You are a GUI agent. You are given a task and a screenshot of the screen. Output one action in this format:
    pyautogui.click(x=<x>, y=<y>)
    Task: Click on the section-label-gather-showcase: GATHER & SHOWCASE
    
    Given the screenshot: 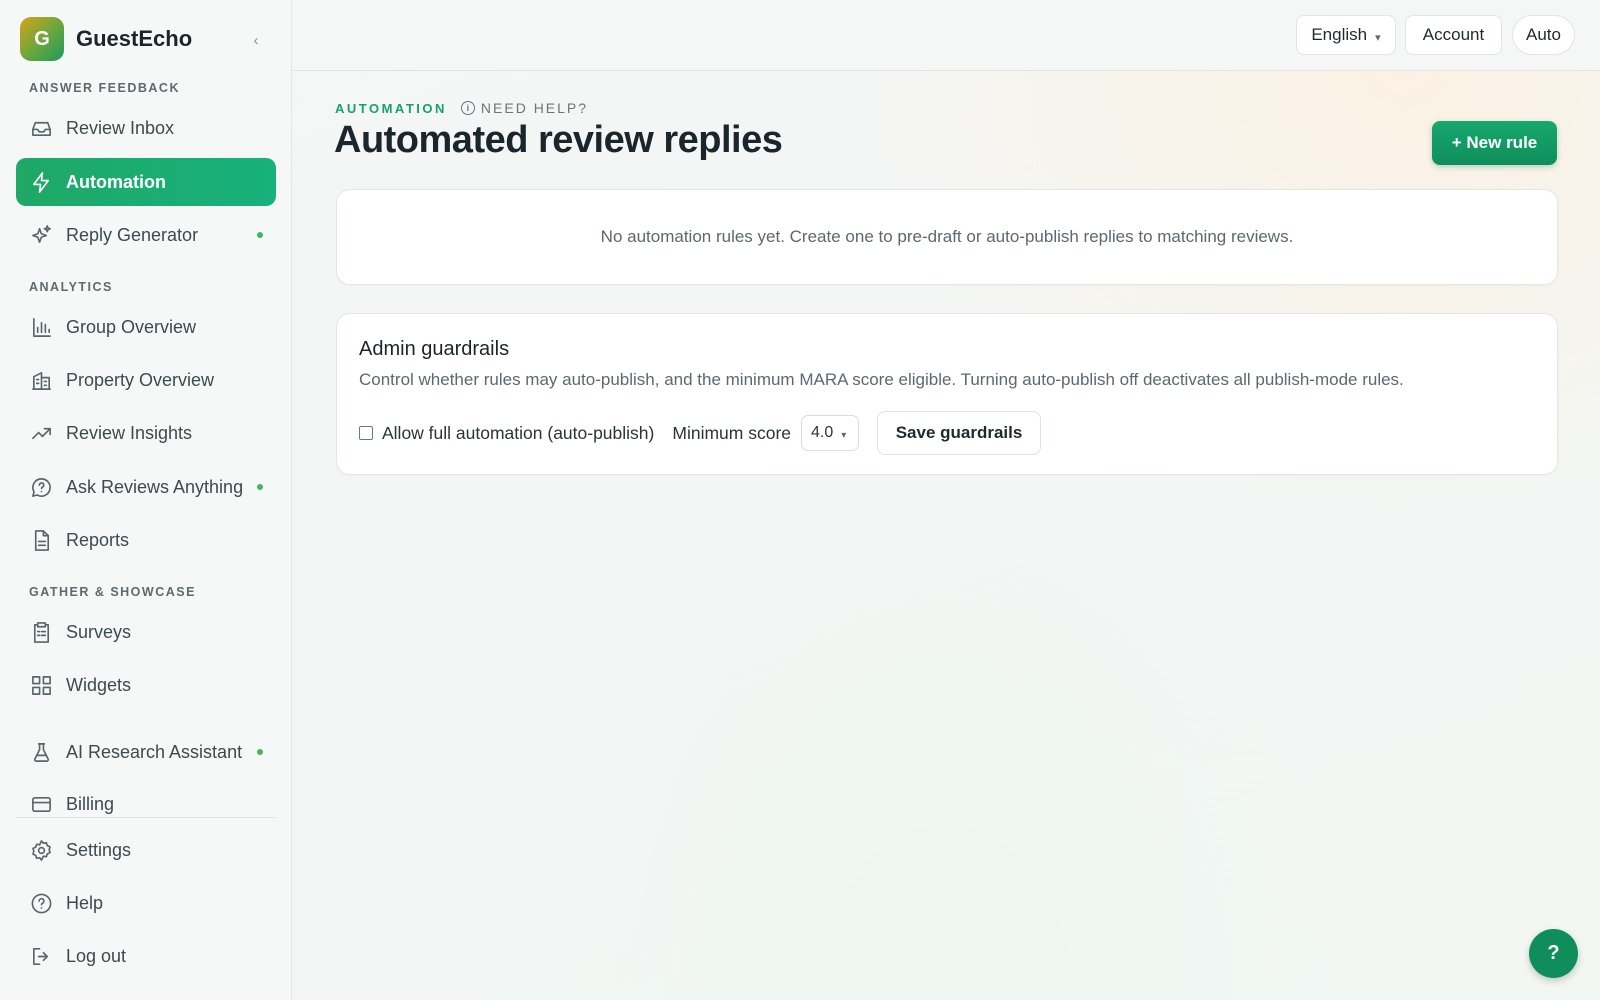 What is the action you would take?
    pyautogui.click(x=112, y=592)
    